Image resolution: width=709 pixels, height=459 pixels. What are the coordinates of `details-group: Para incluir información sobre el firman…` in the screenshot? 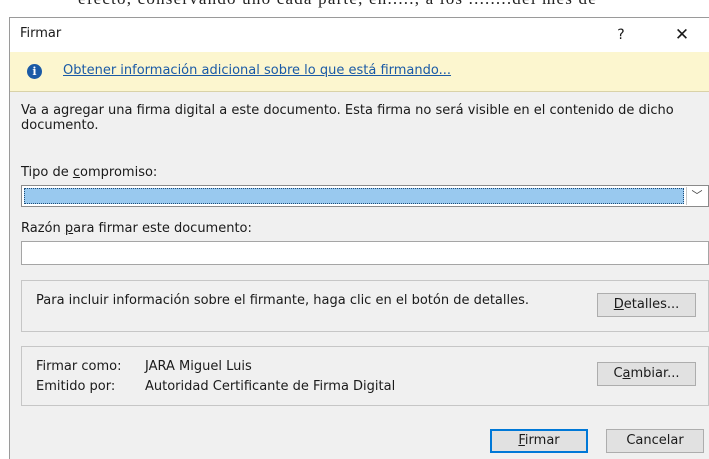 It's located at (365, 306).